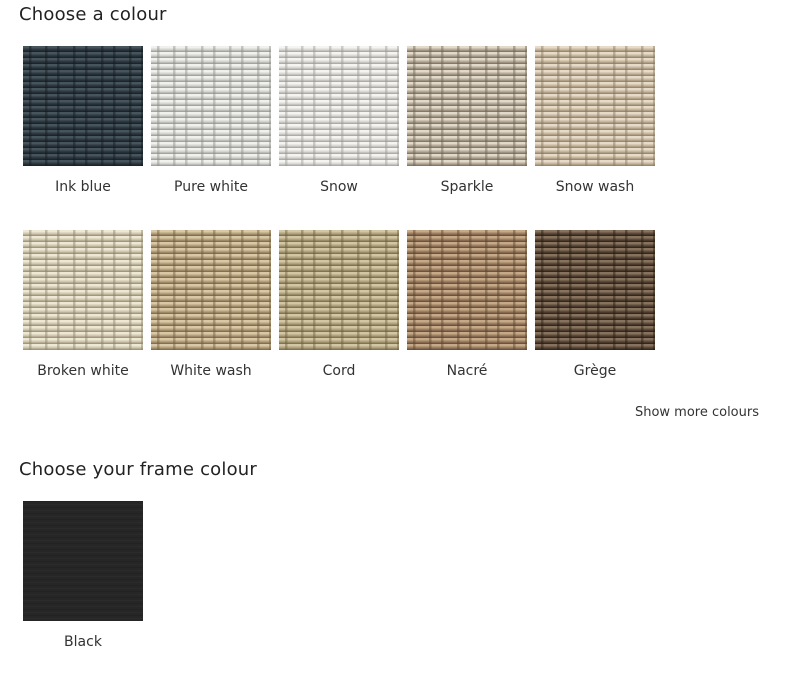 The height and width of the screenshot is (685, 798). What do you see at coordinates (467, 371) in the screenshot?
I see `swatch-label: Nacré` at bounding box center [467, 371].